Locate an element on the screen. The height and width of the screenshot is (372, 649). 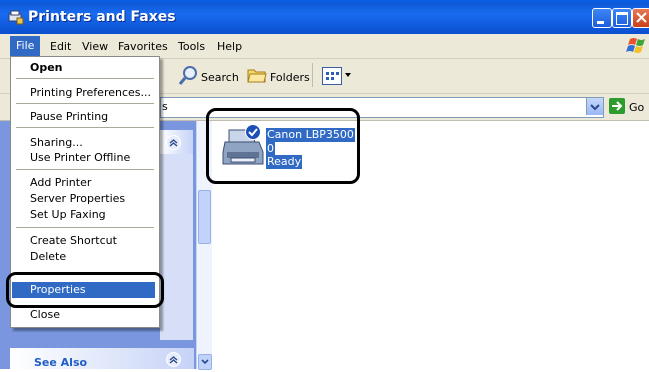
search-button-label: Search is located at coordinates (220, 77).